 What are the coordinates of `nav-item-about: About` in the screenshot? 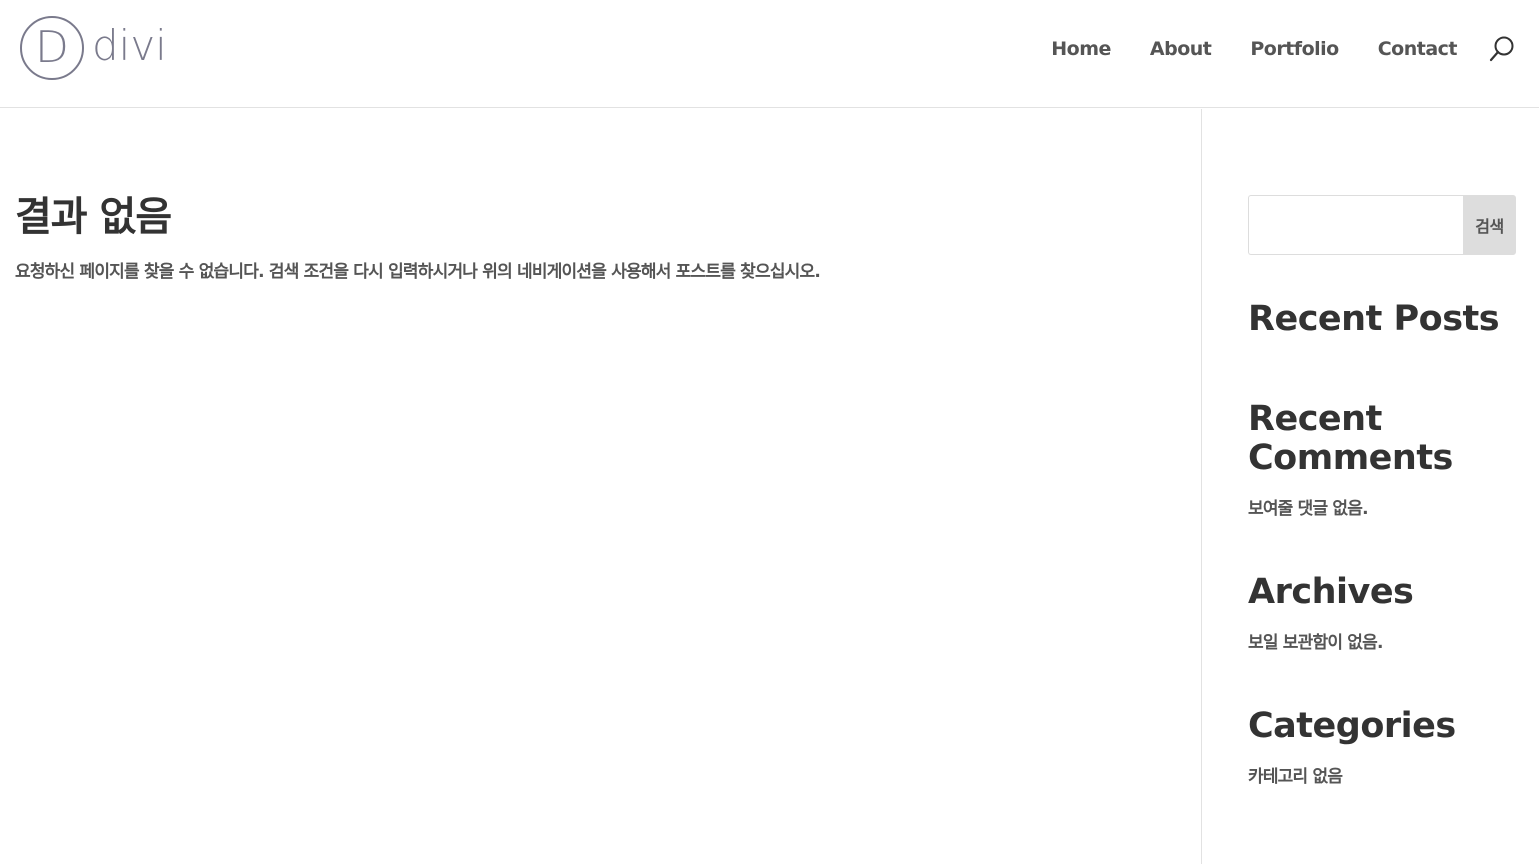 It's located at (1181, 49).